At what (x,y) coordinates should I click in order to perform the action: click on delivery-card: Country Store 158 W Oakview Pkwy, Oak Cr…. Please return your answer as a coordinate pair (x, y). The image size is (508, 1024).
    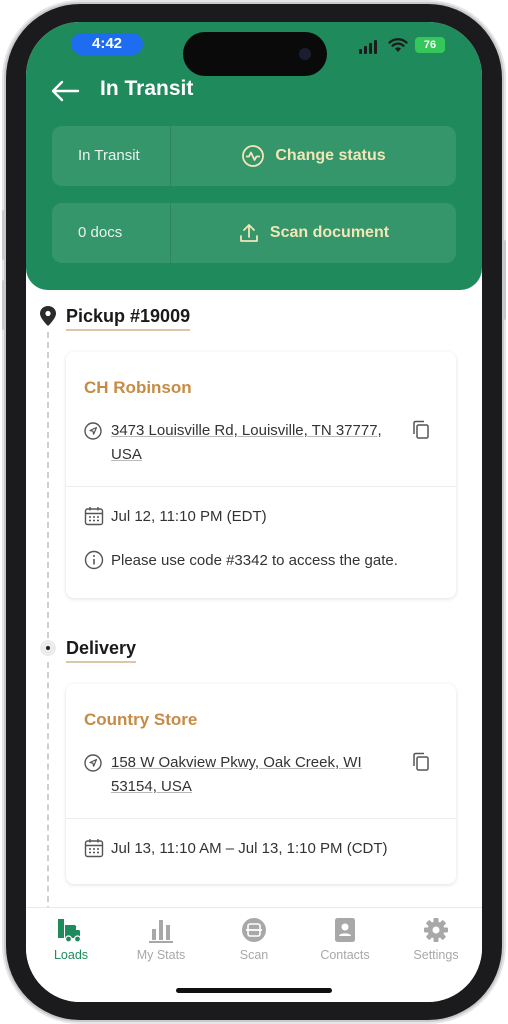
    Looking at the image, I should click on (261, 784).